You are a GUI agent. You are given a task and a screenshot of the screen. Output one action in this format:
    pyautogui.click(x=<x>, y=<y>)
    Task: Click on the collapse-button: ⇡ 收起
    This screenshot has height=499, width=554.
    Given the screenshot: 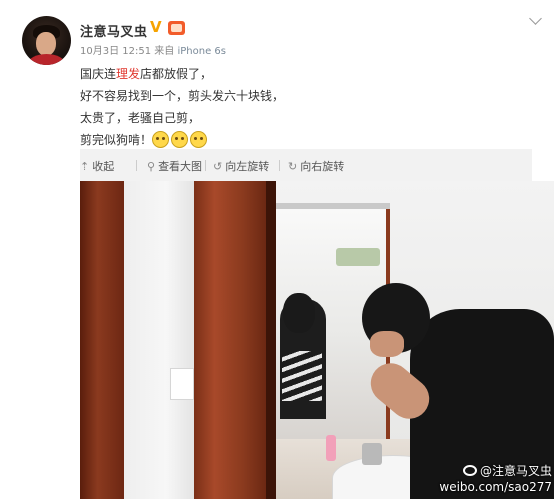 What is the action you would take?
    pyautogui.click(x=97, y=166)
    